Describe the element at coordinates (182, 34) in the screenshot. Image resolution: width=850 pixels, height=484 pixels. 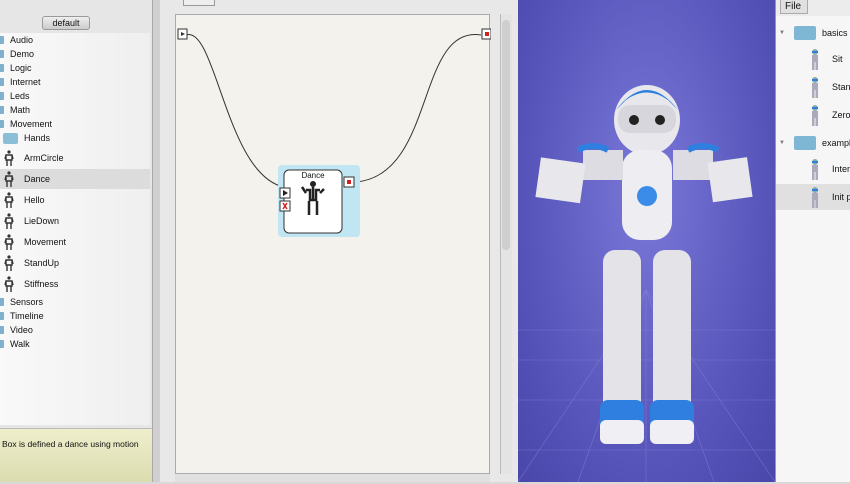
I see `input-start-icon` at that location.